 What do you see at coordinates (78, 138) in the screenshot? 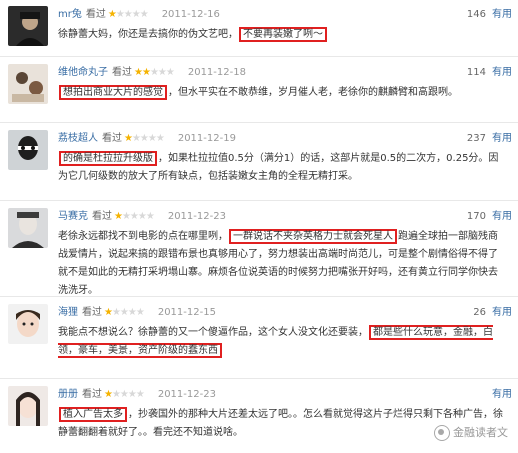
I see `username-link: 荔枝超人` at bounding box center [78, 138].